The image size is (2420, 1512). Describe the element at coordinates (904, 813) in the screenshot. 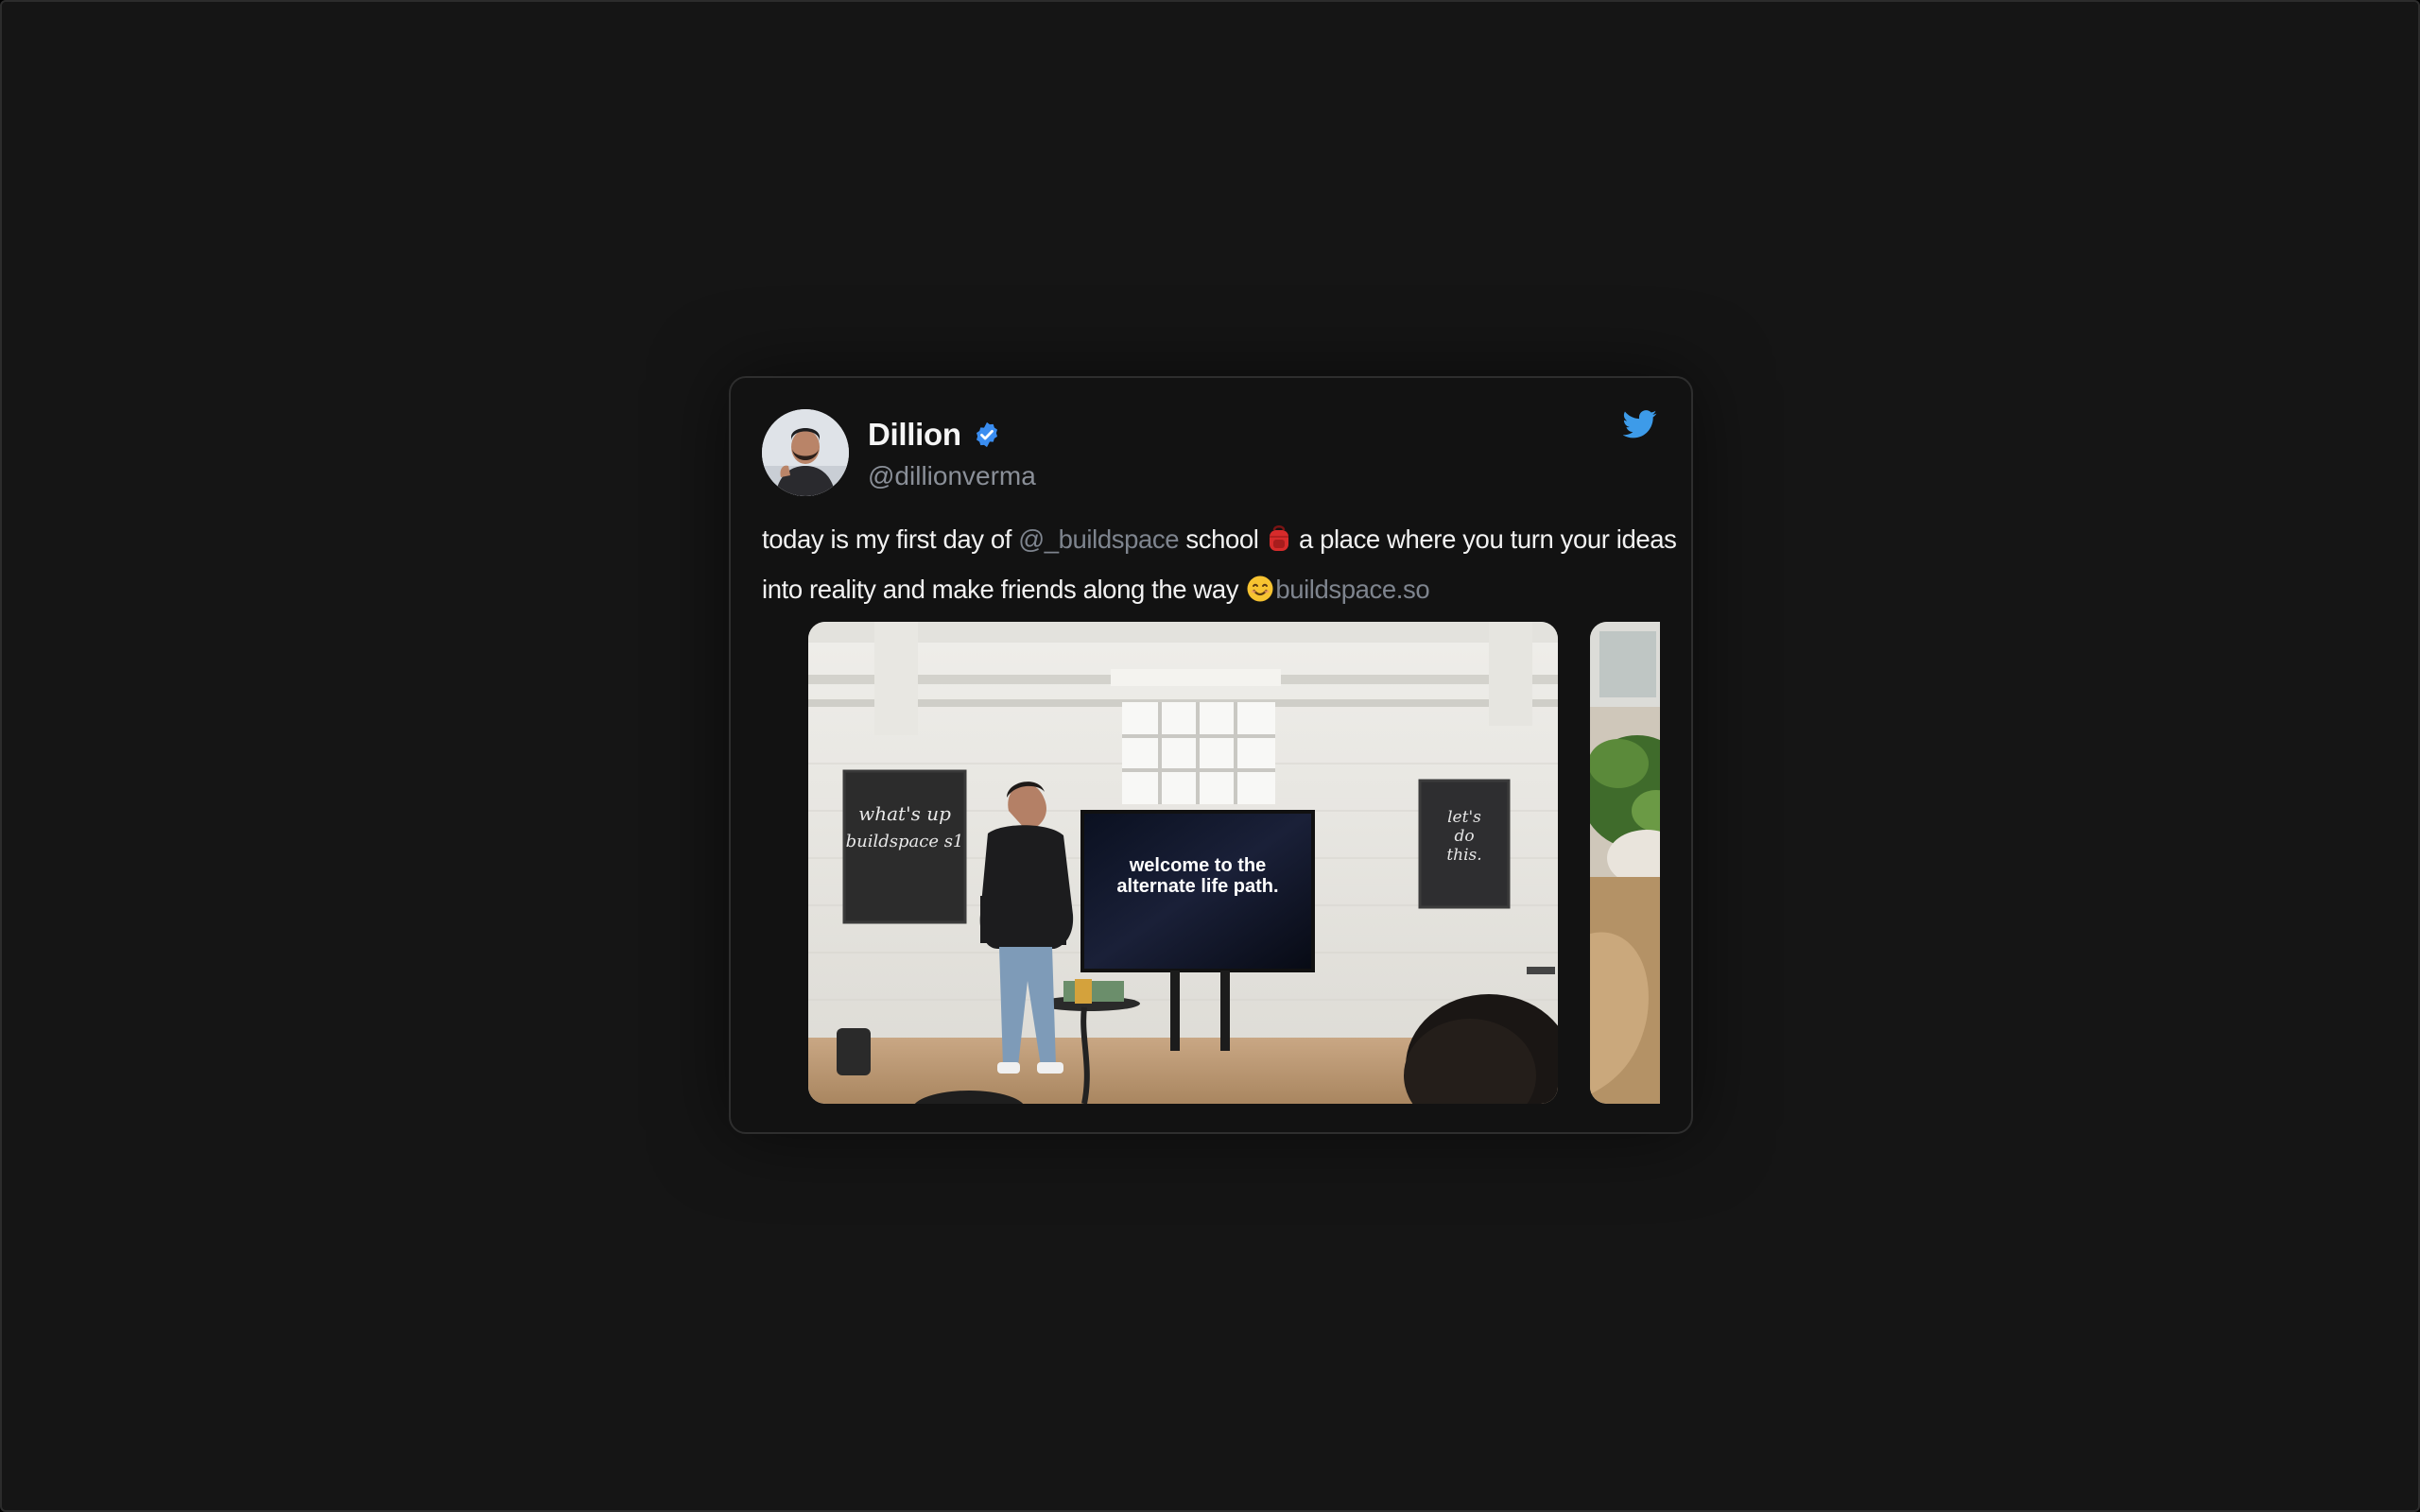

I see `chalkboard-left-line-1: what's up` at that location.